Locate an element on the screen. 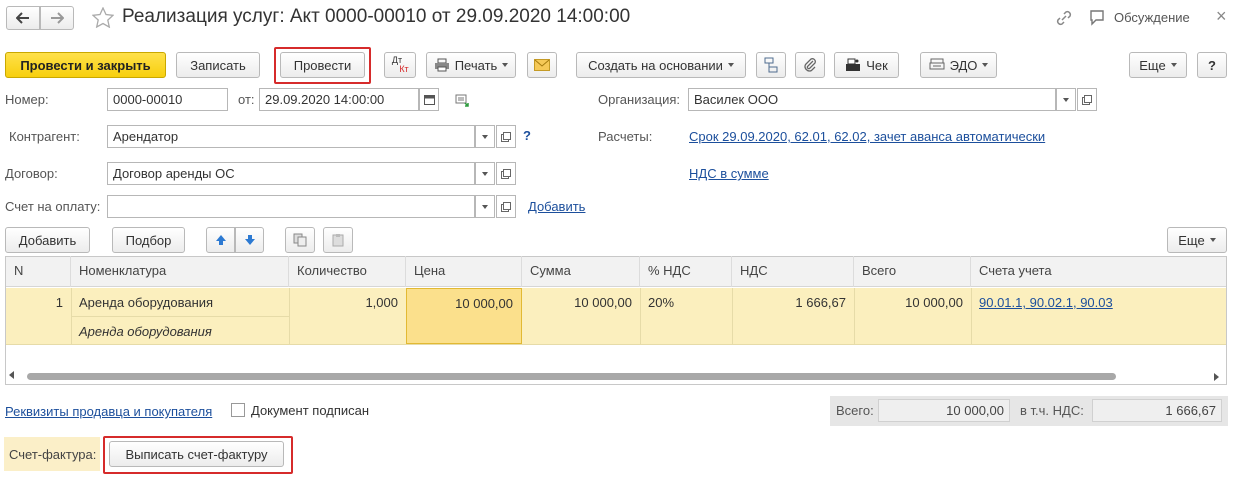 Image resolution: width=1238 pixels, height=478 pixels. print-button: Печать is located at coordinates (471, 65).